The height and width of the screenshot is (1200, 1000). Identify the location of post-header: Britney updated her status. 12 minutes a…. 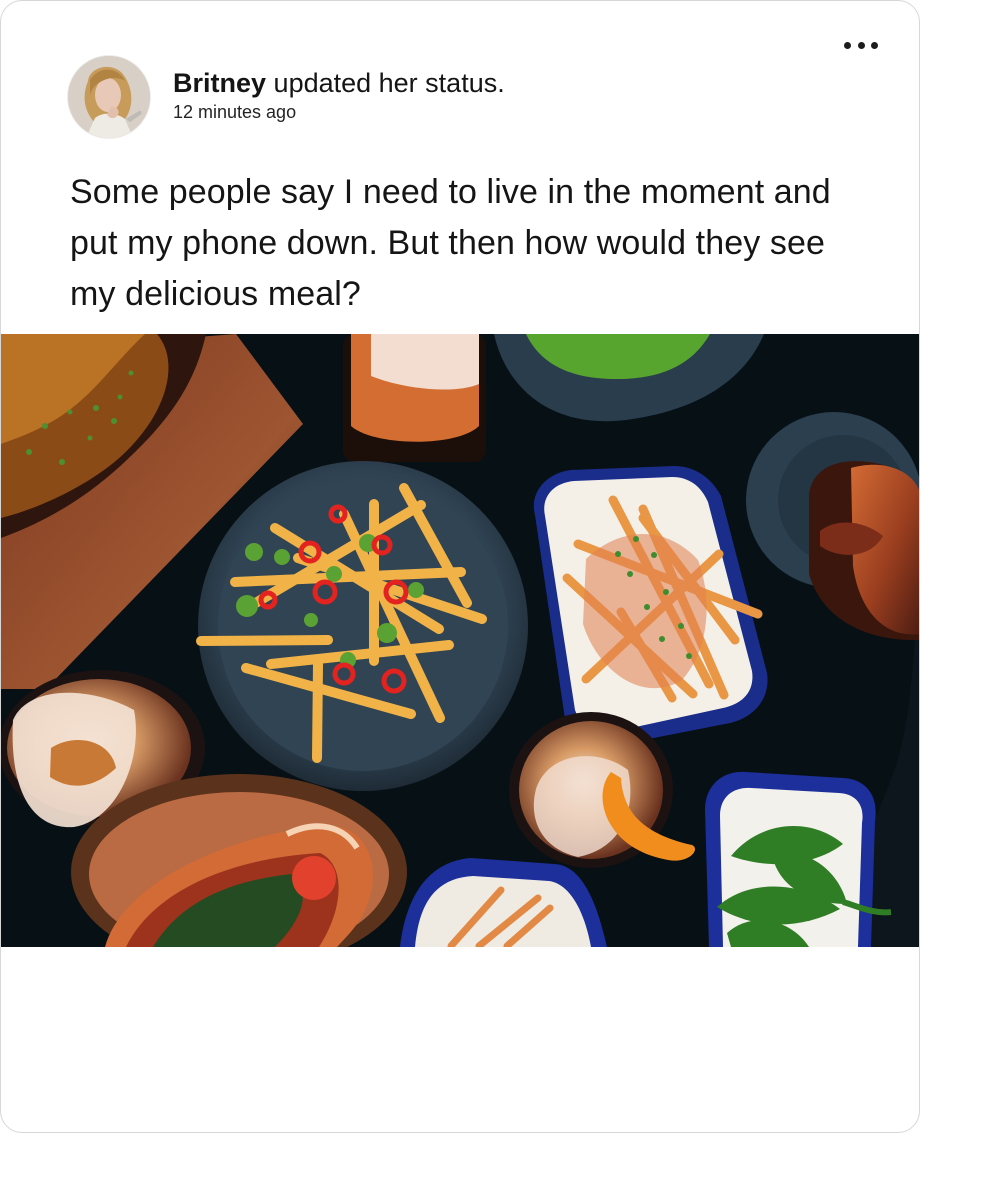
(513, 95).